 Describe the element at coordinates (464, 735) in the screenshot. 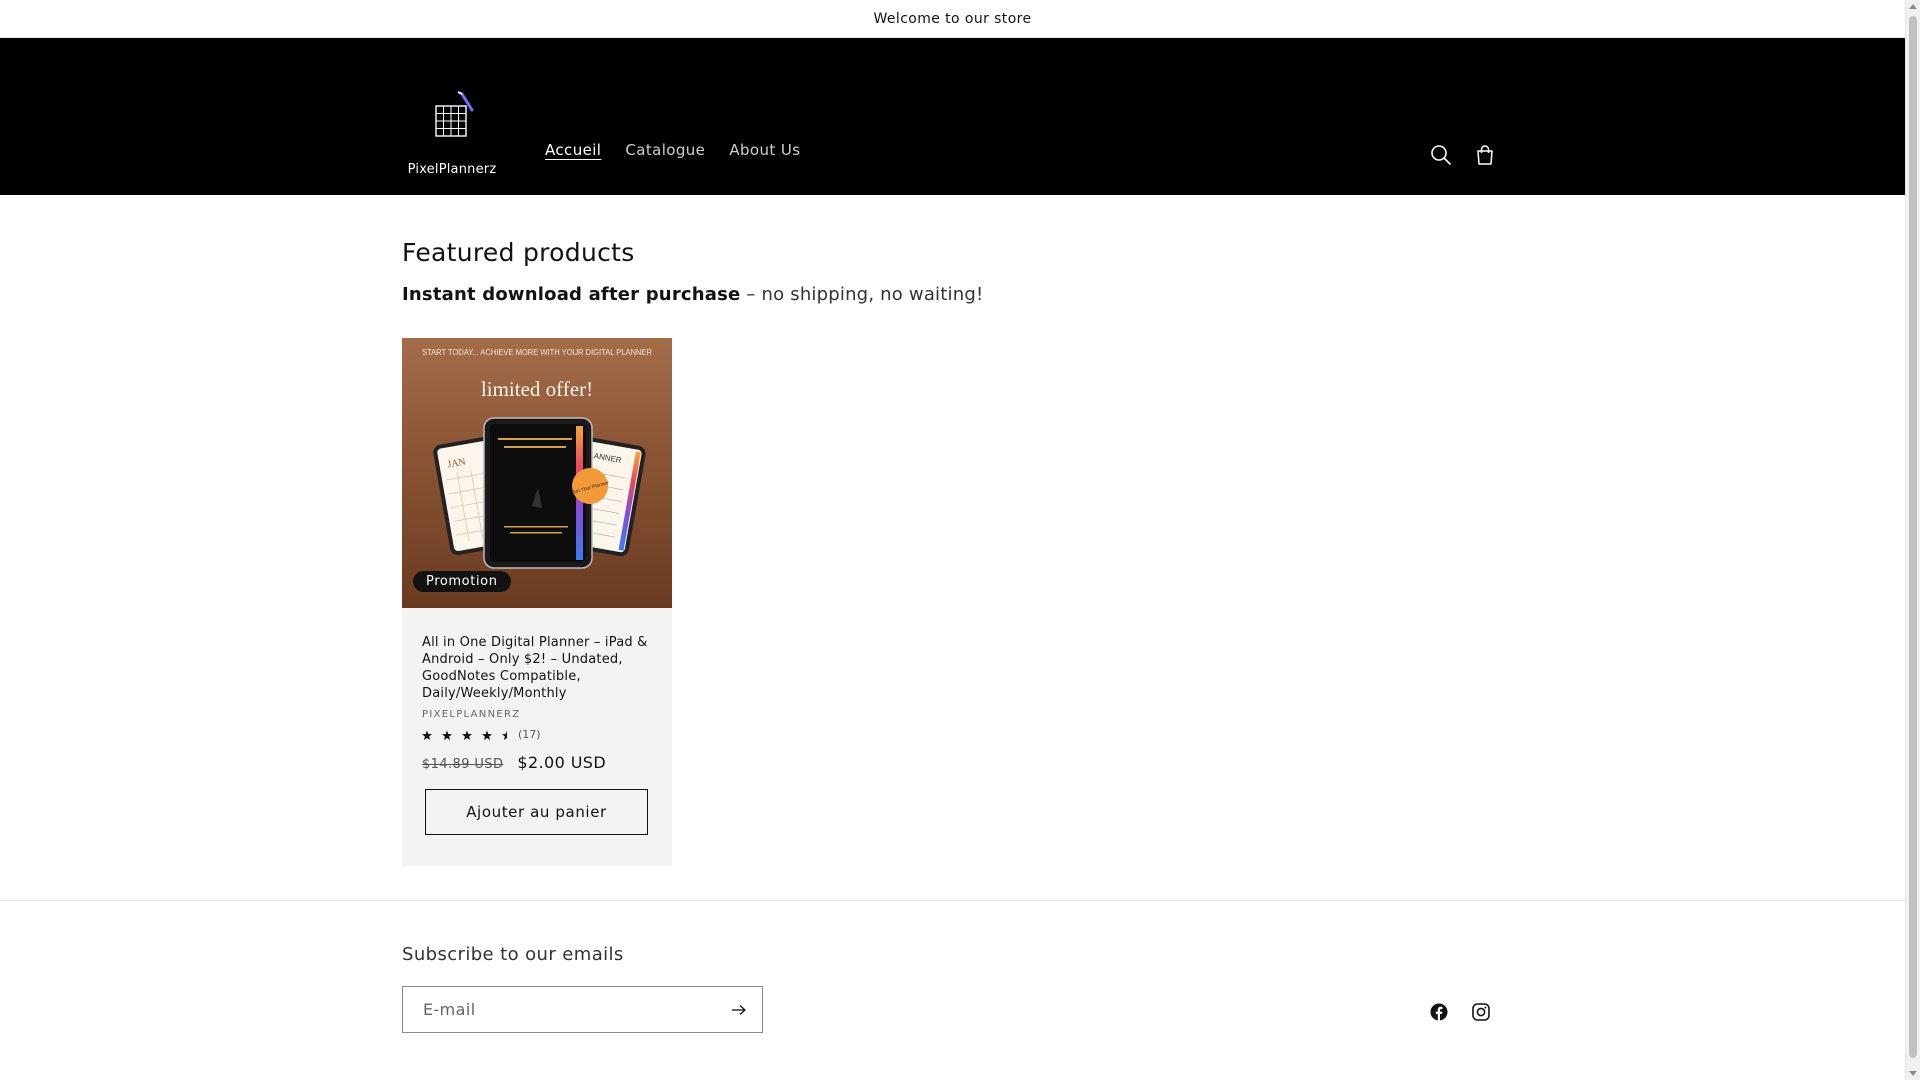

I see `rating-stars-icon` at that location.